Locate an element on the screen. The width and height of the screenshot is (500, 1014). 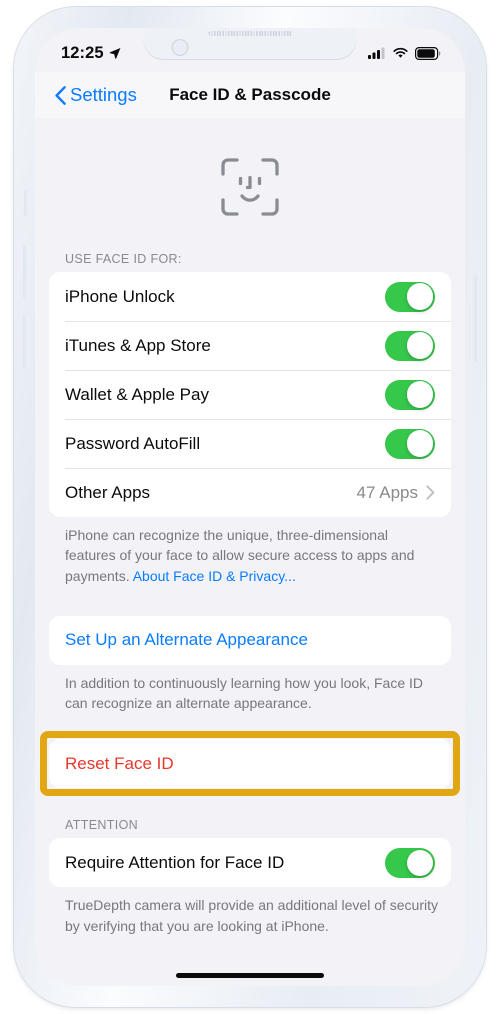
battery-icon is located at coordinates (428, 53).